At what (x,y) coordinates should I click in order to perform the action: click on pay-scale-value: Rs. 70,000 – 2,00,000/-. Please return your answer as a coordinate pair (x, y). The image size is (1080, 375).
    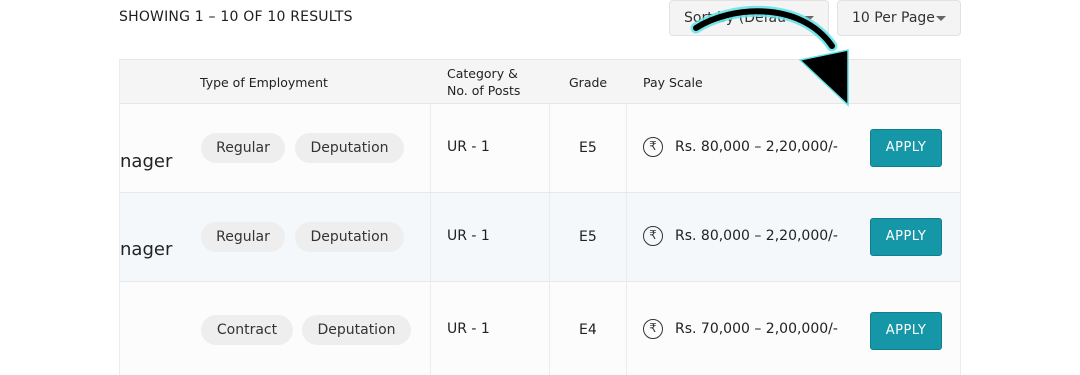
    Looking at the image, I should click on (756, 329).